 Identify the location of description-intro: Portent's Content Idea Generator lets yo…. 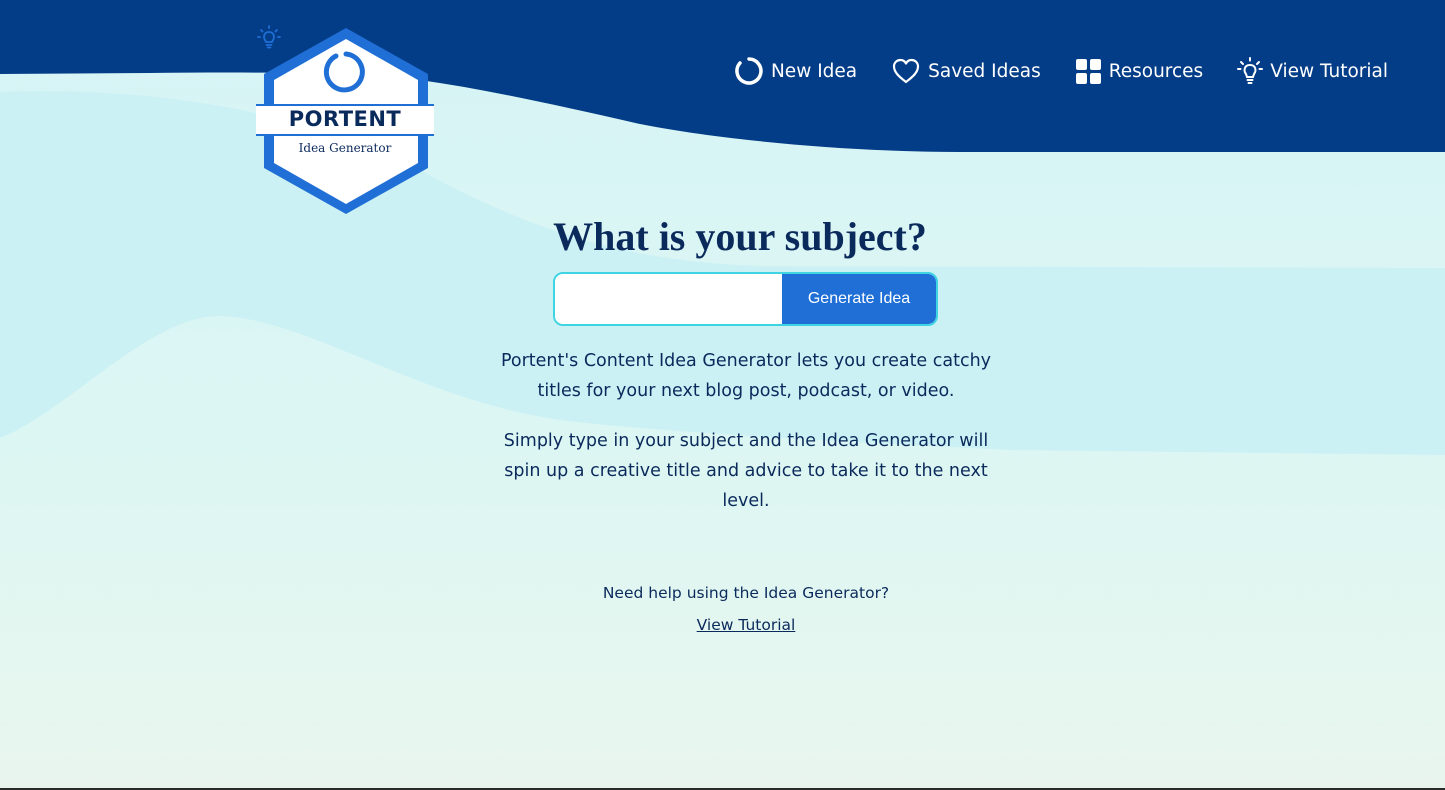
(746, 376).